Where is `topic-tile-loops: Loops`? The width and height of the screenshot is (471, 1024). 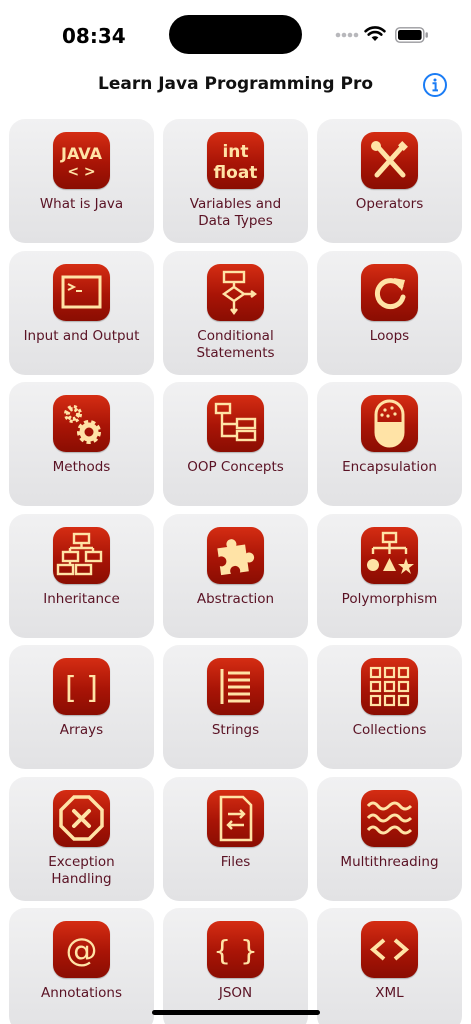 topic-tile-loops: Loops is located at coordinates (389, 312).